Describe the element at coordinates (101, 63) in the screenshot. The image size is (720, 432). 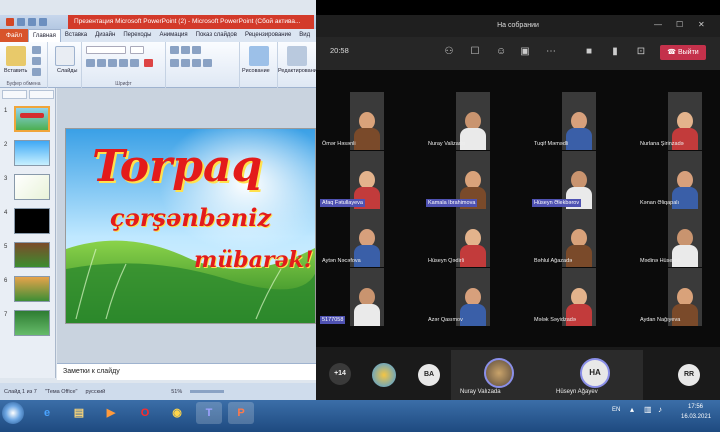
I see `italic-icon` at that location.